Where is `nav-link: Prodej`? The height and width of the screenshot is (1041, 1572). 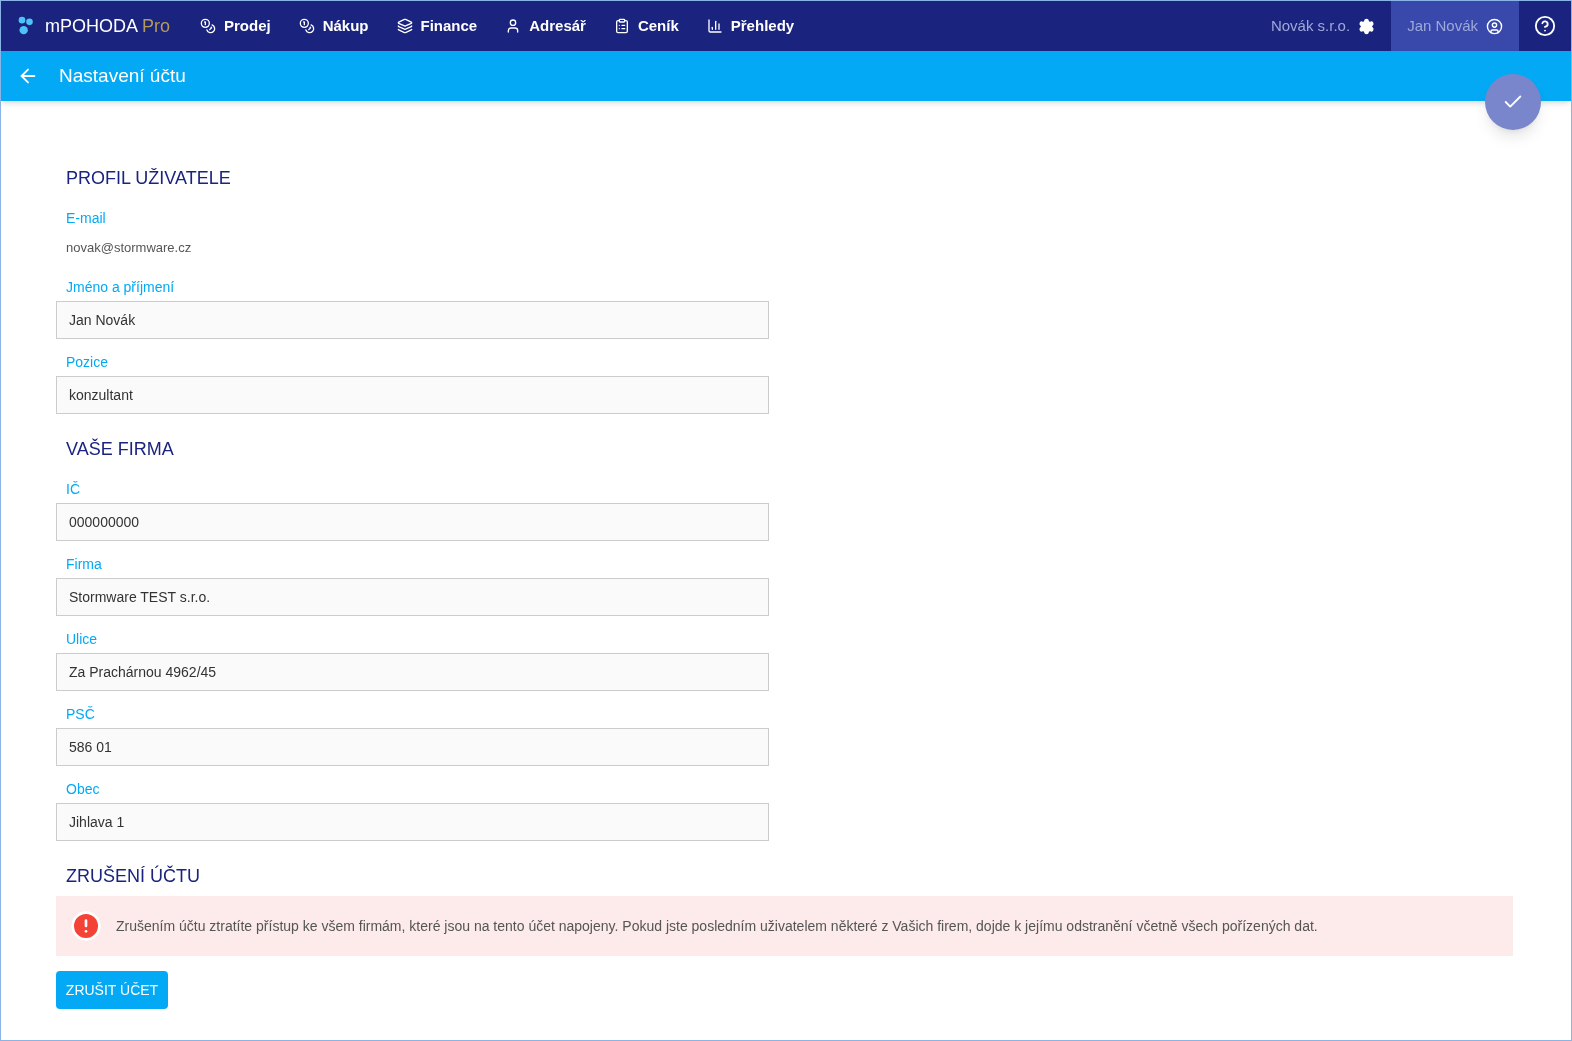
nav-link: Prodej is located at coordinates (235, 26).